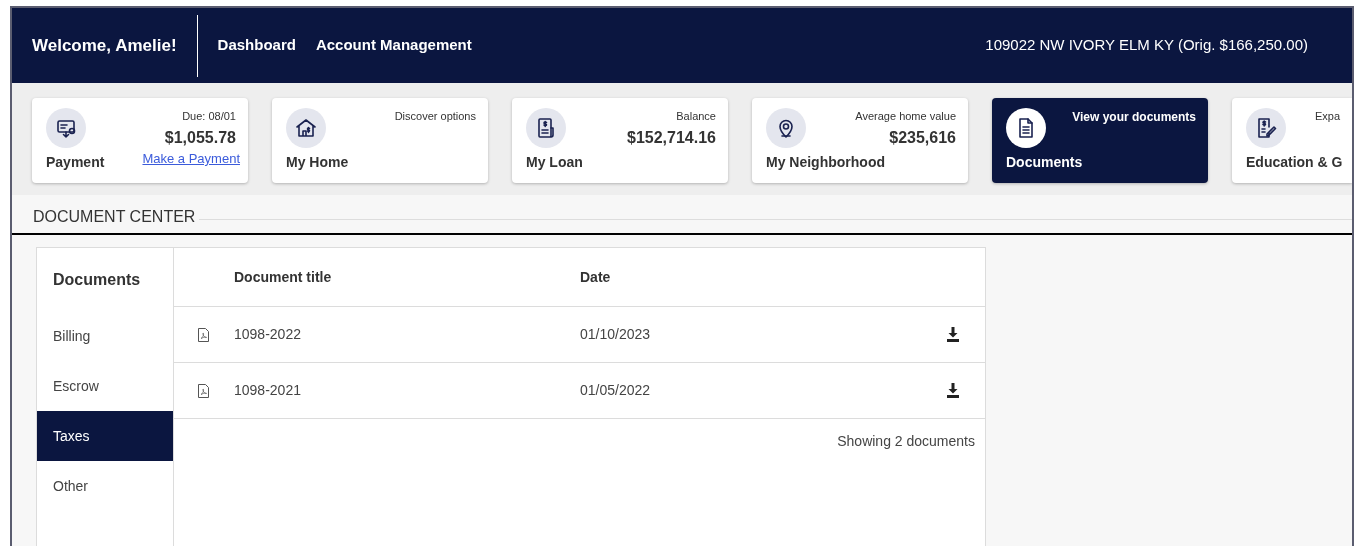 Image resolution: width=1356 pixels, height=546 pixels. What do you see at coordinates (105, 436) in the screenshot?
I see `sidebar-item: Taxes` at bounding box center [105, 436].